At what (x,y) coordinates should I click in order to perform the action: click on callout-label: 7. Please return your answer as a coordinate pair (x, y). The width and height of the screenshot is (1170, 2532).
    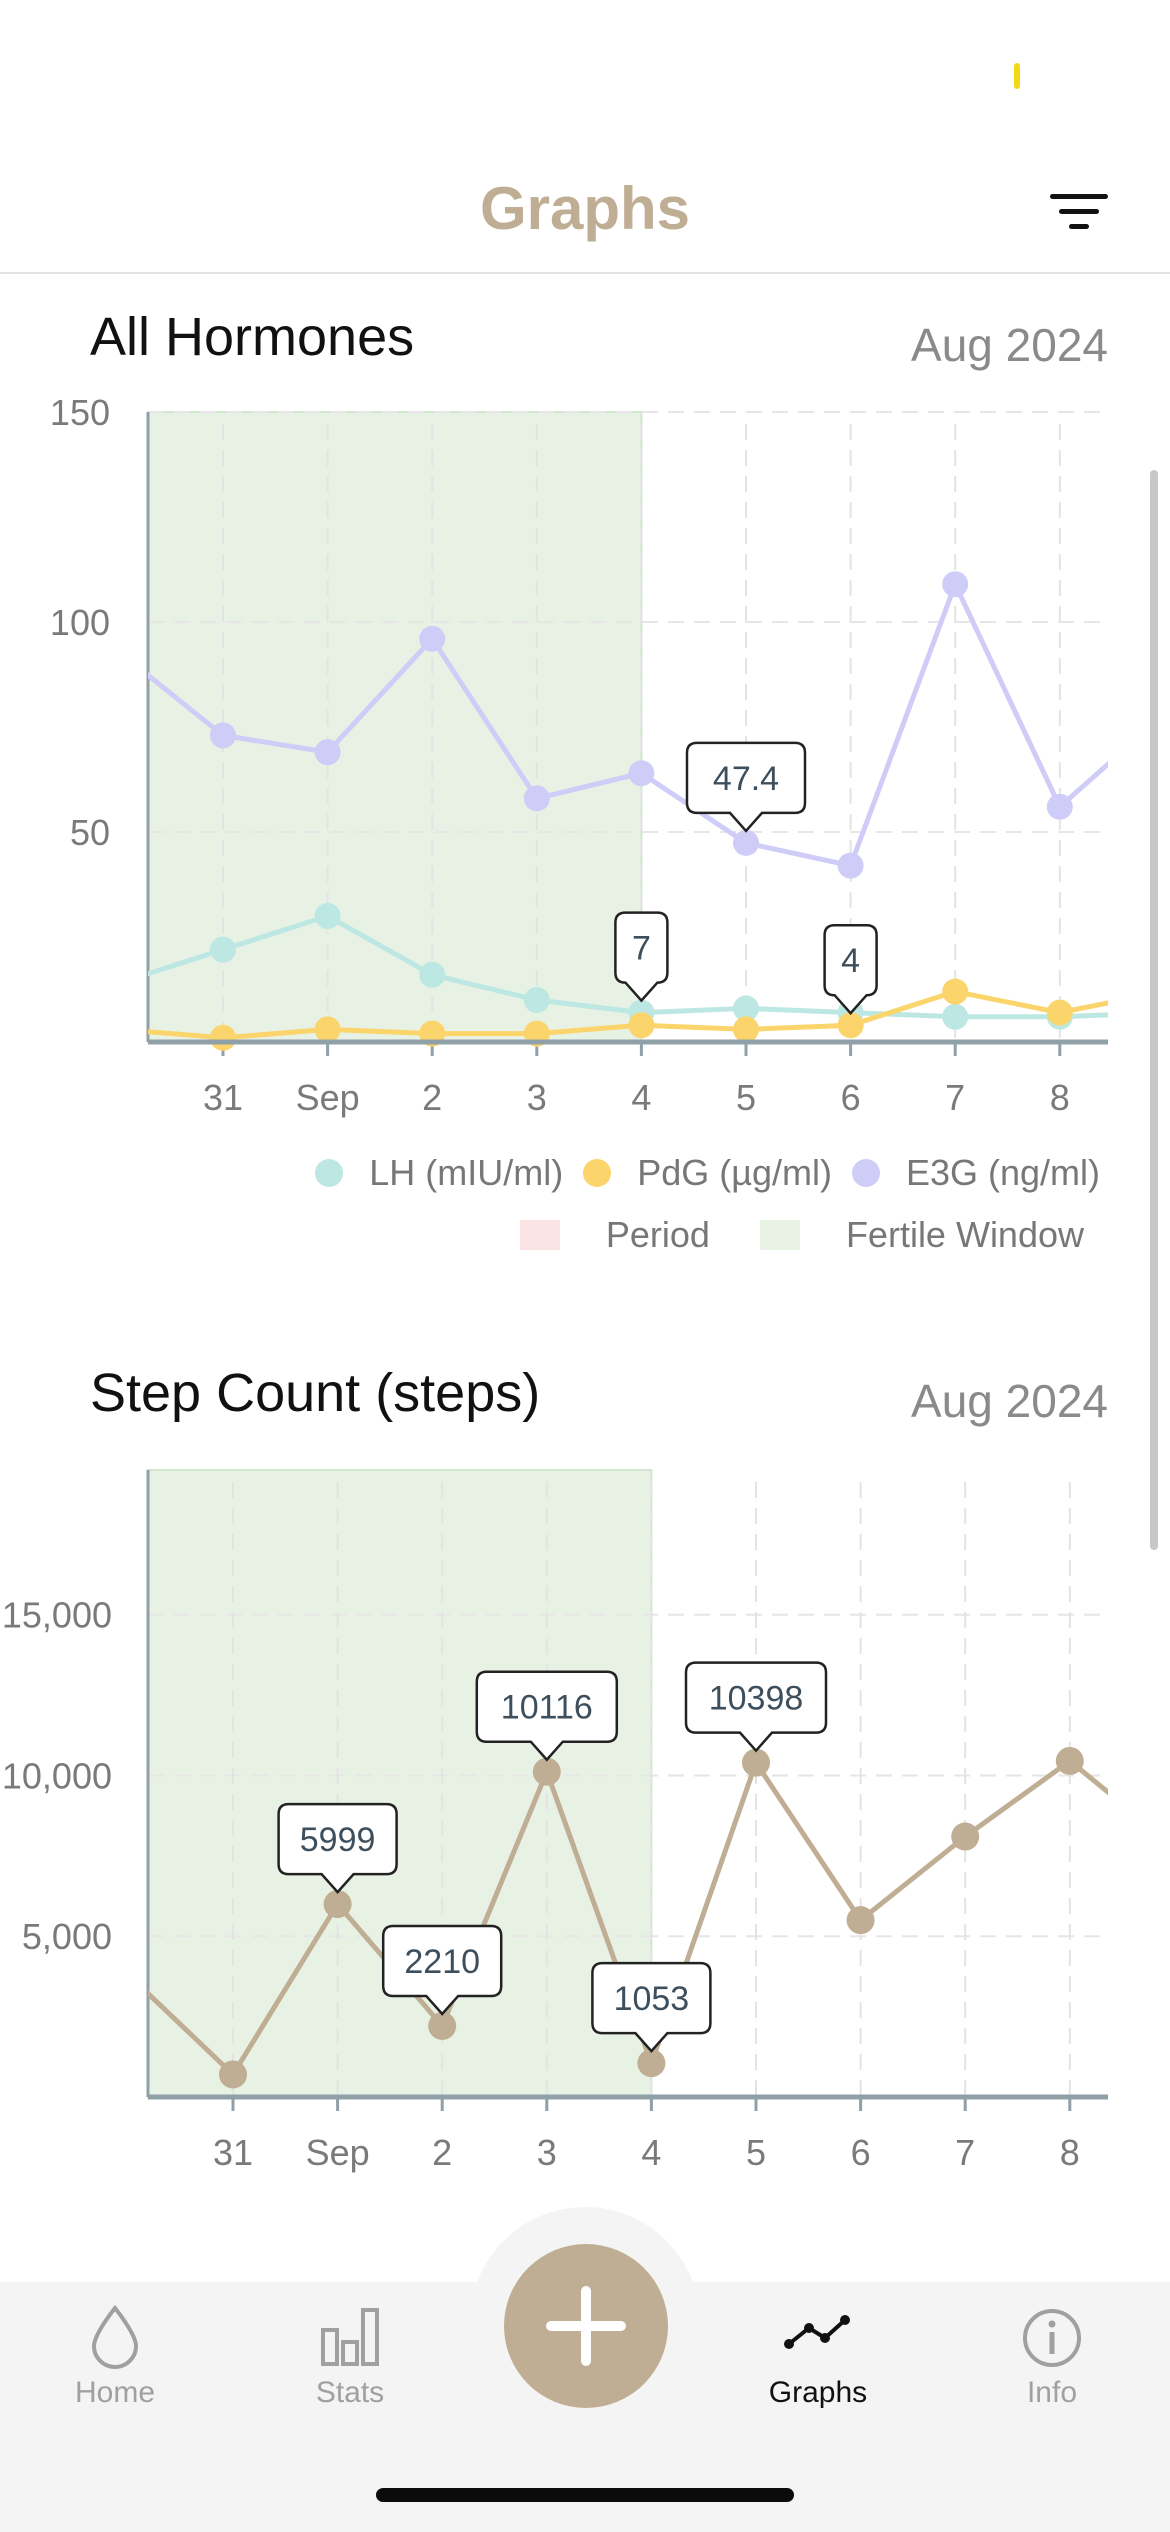
    Looking at the image, I should click on (641, 949).